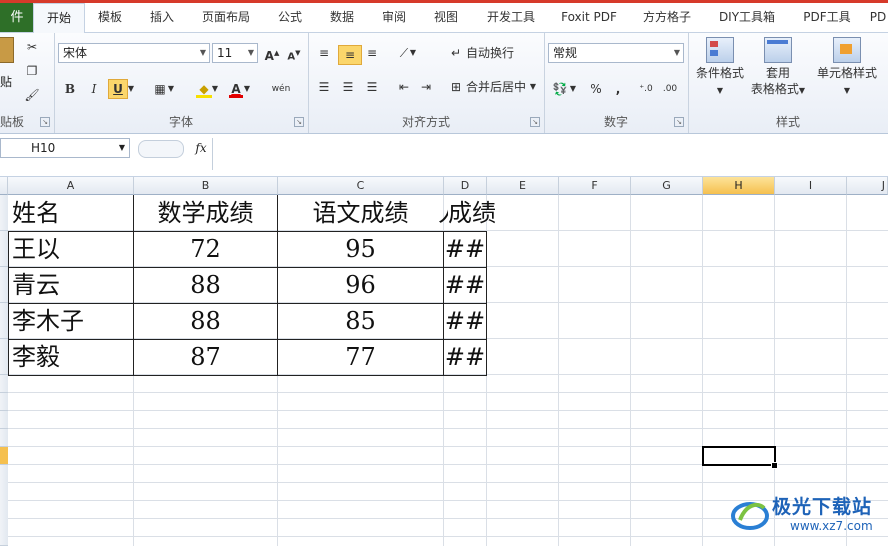 This screenshot has width=888, height=546. Describe the element at coordinates (465, 357) in the screenshot. I see `cell-d5: ##` at that location.